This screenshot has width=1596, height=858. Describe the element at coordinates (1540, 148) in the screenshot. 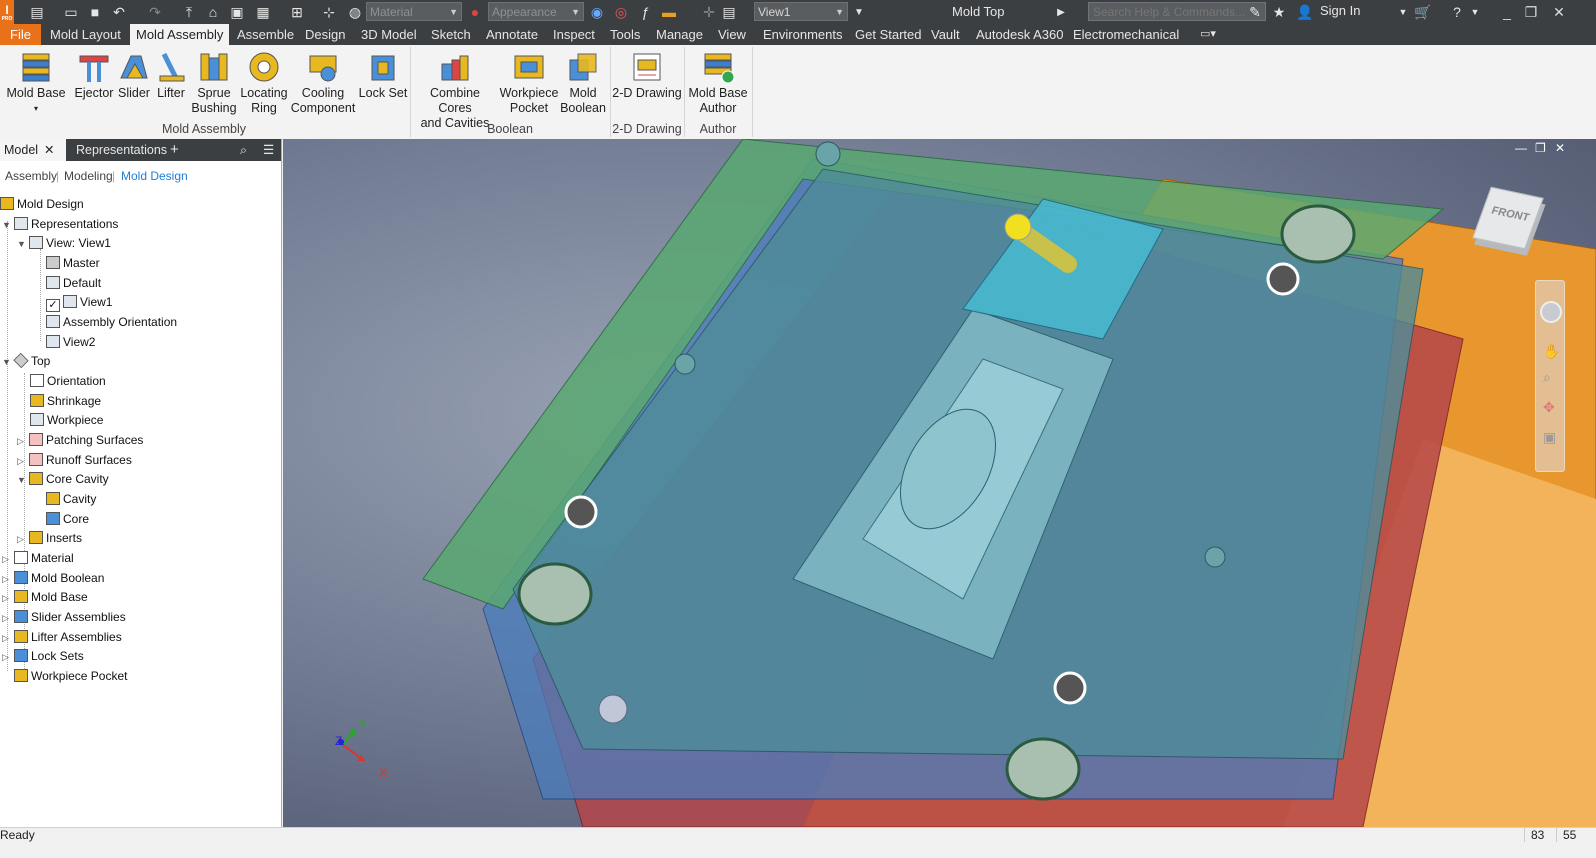

I see `viewport-restore-icon: ❐` at that location.